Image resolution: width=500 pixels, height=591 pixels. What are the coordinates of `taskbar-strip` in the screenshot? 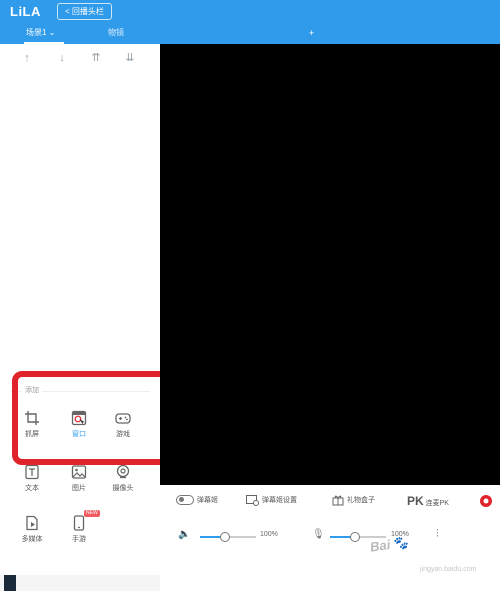 It's located at (80, 583).